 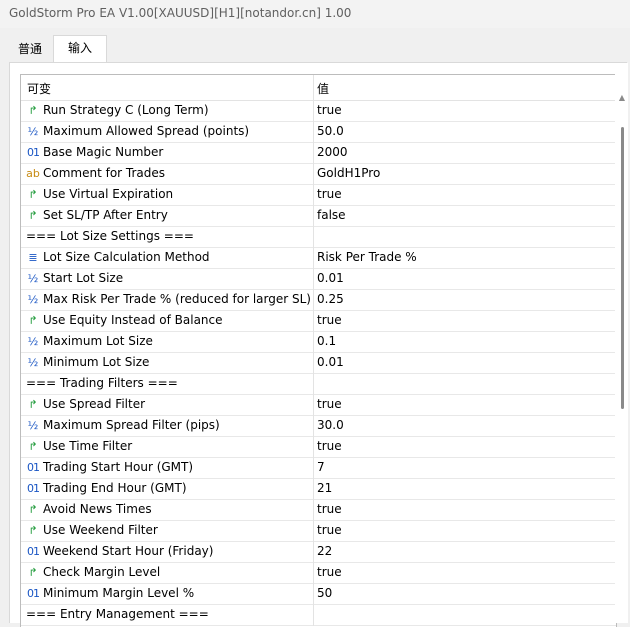 I want to click on parameter-row: ½ Maximum Spread Filter (pips) 30.0, so click(x=318, y=426).